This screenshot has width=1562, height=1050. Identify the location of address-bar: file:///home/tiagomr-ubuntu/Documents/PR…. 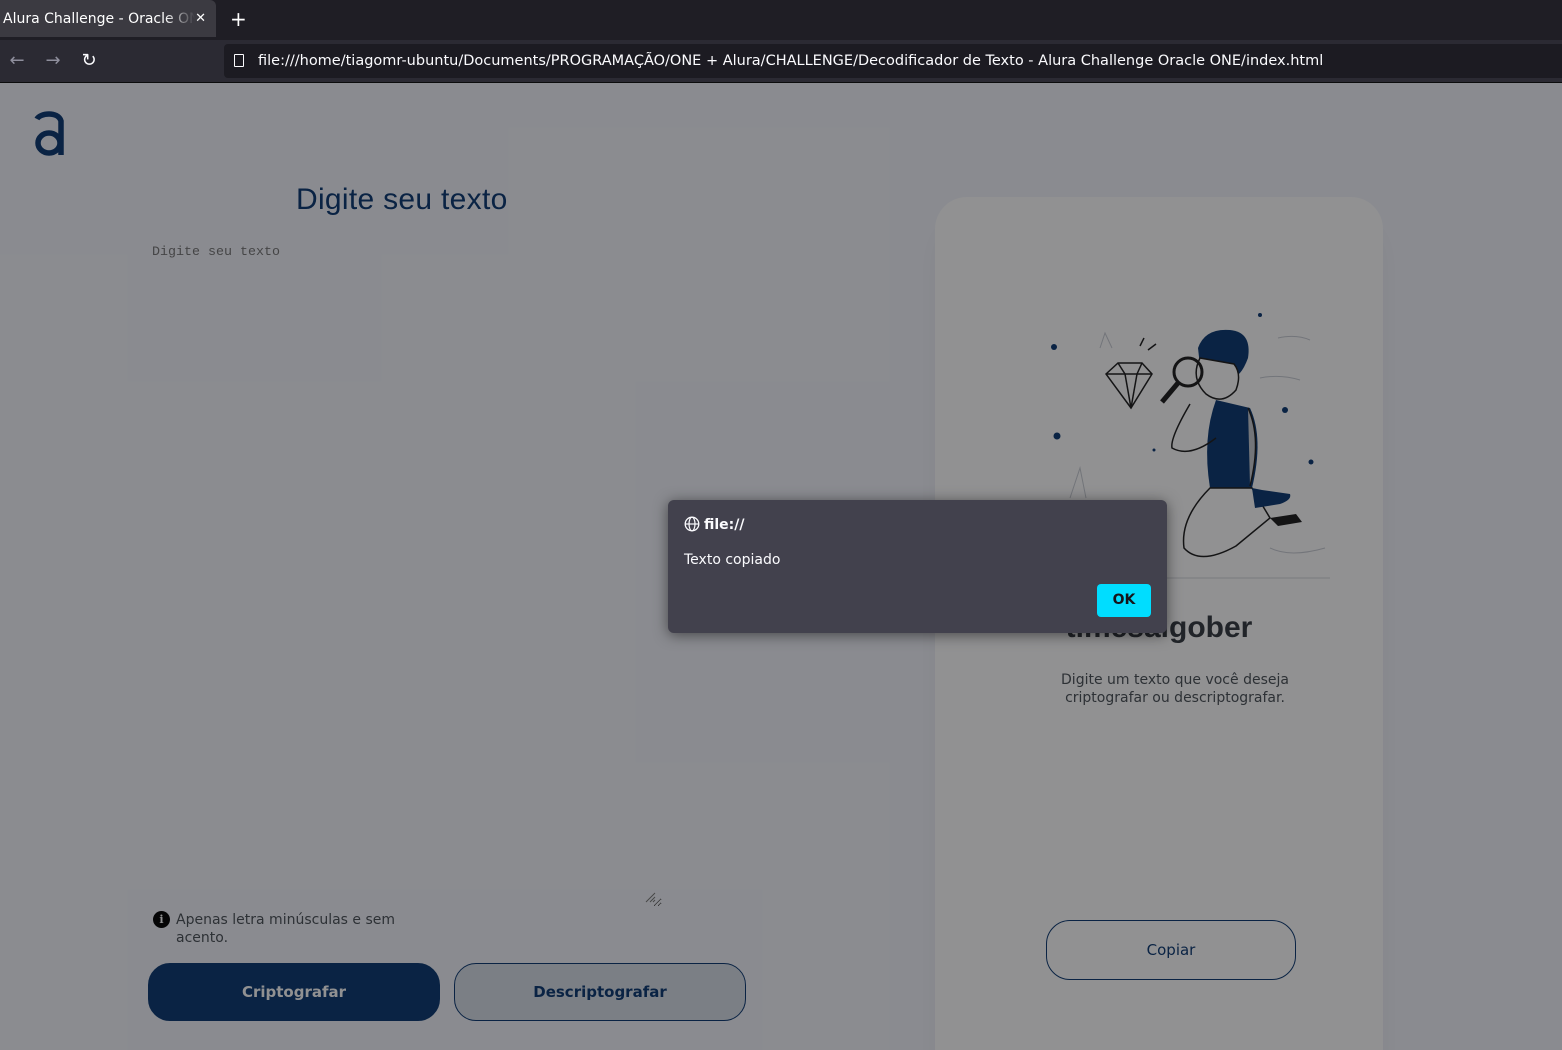
(893, 61).